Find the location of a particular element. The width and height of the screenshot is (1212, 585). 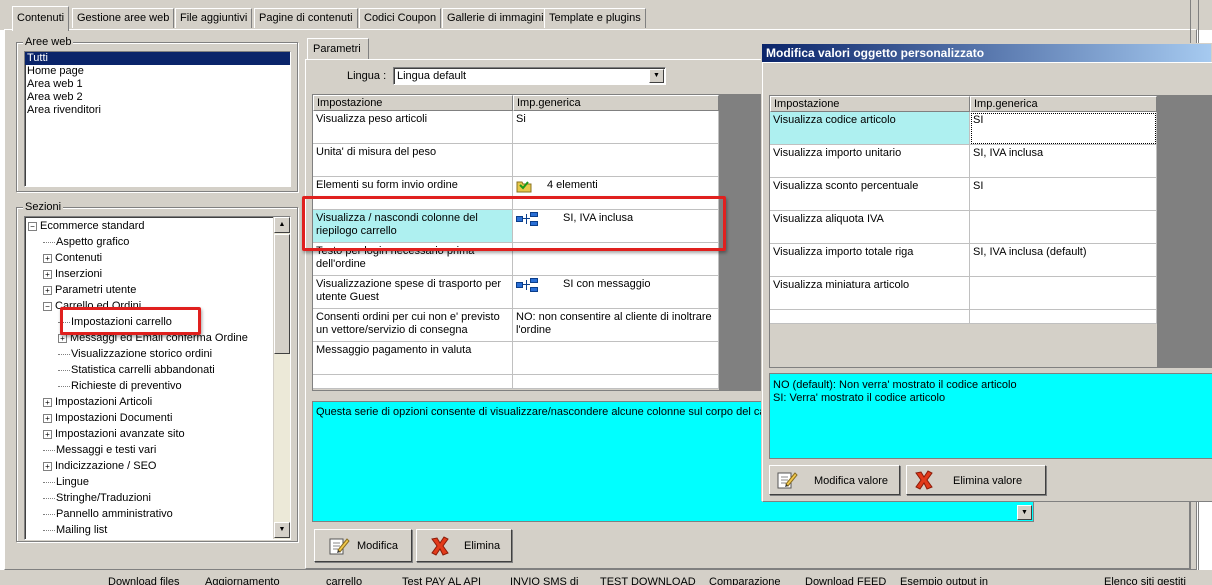

tree-item: + Contenuti is located at coordinates (72, 258).